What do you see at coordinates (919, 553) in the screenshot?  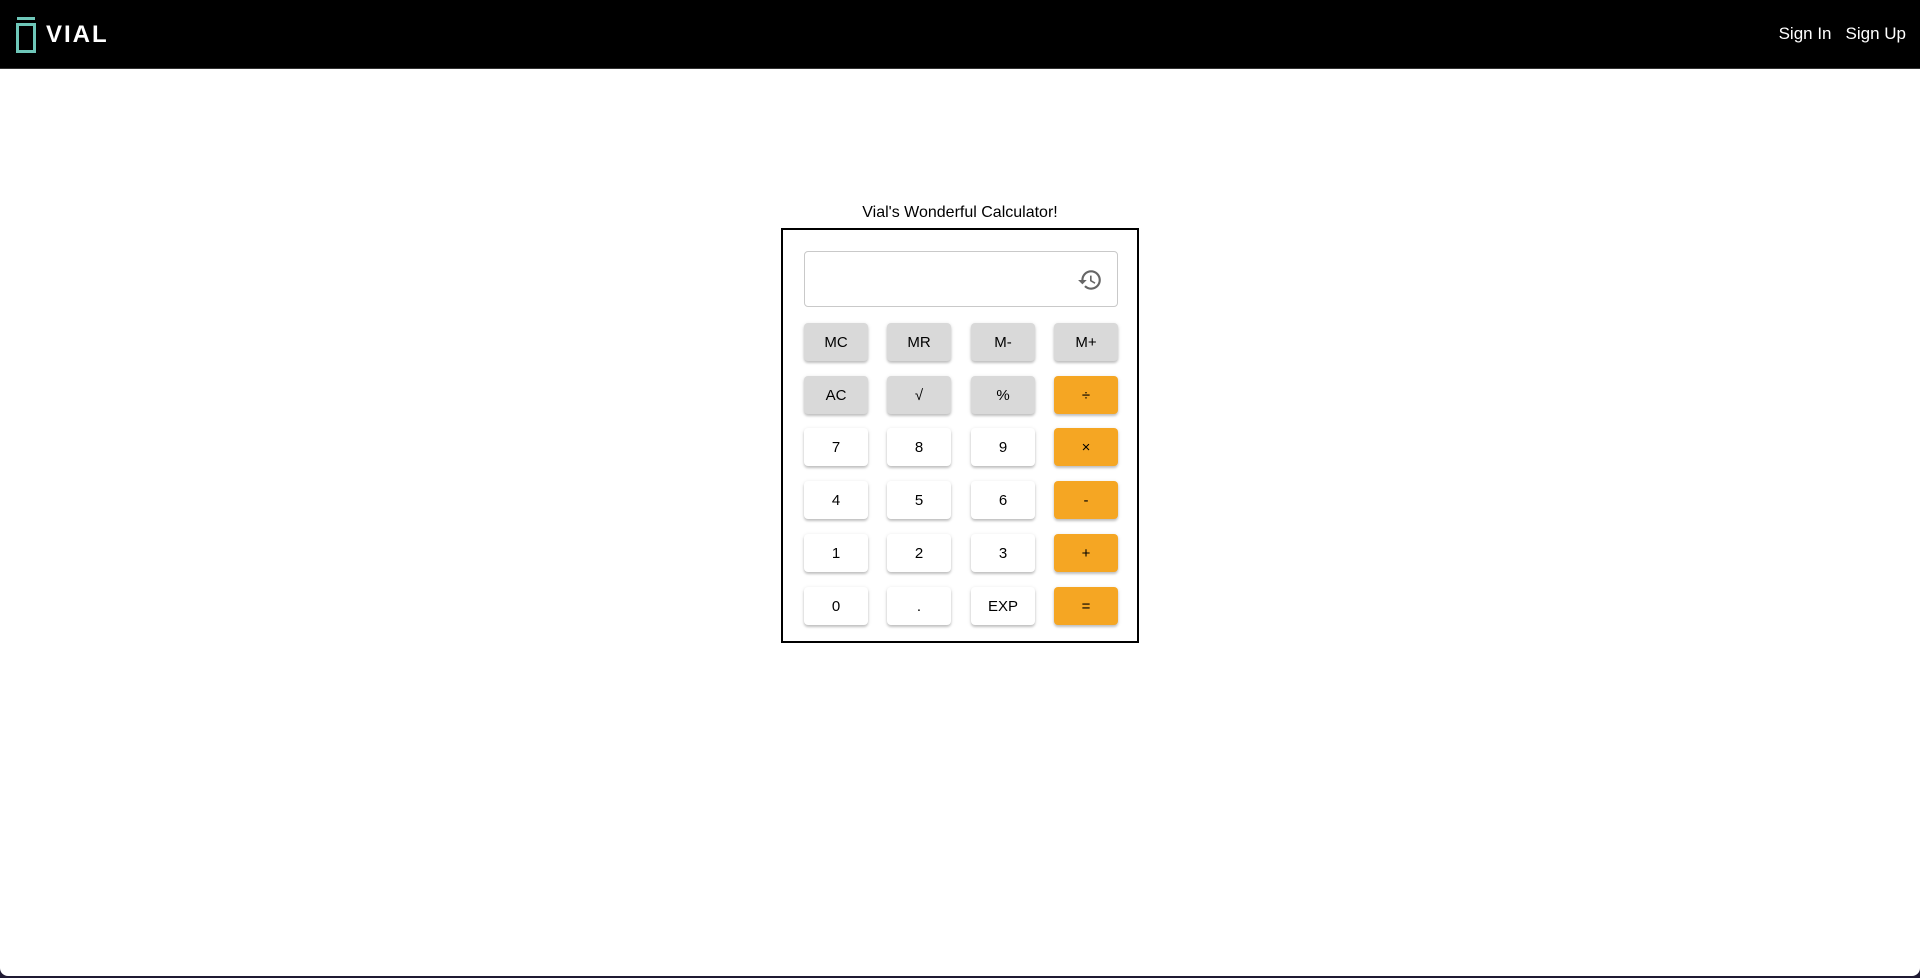 I see `digit-2-button: 2` at bounding box center [919, 553].